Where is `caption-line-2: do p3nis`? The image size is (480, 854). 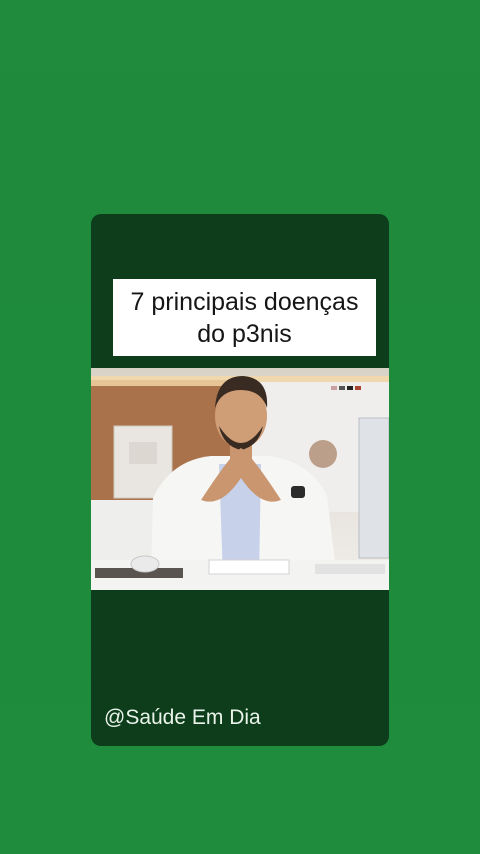 caption-line-2: do p3nis is located at coordinates (244, 333).